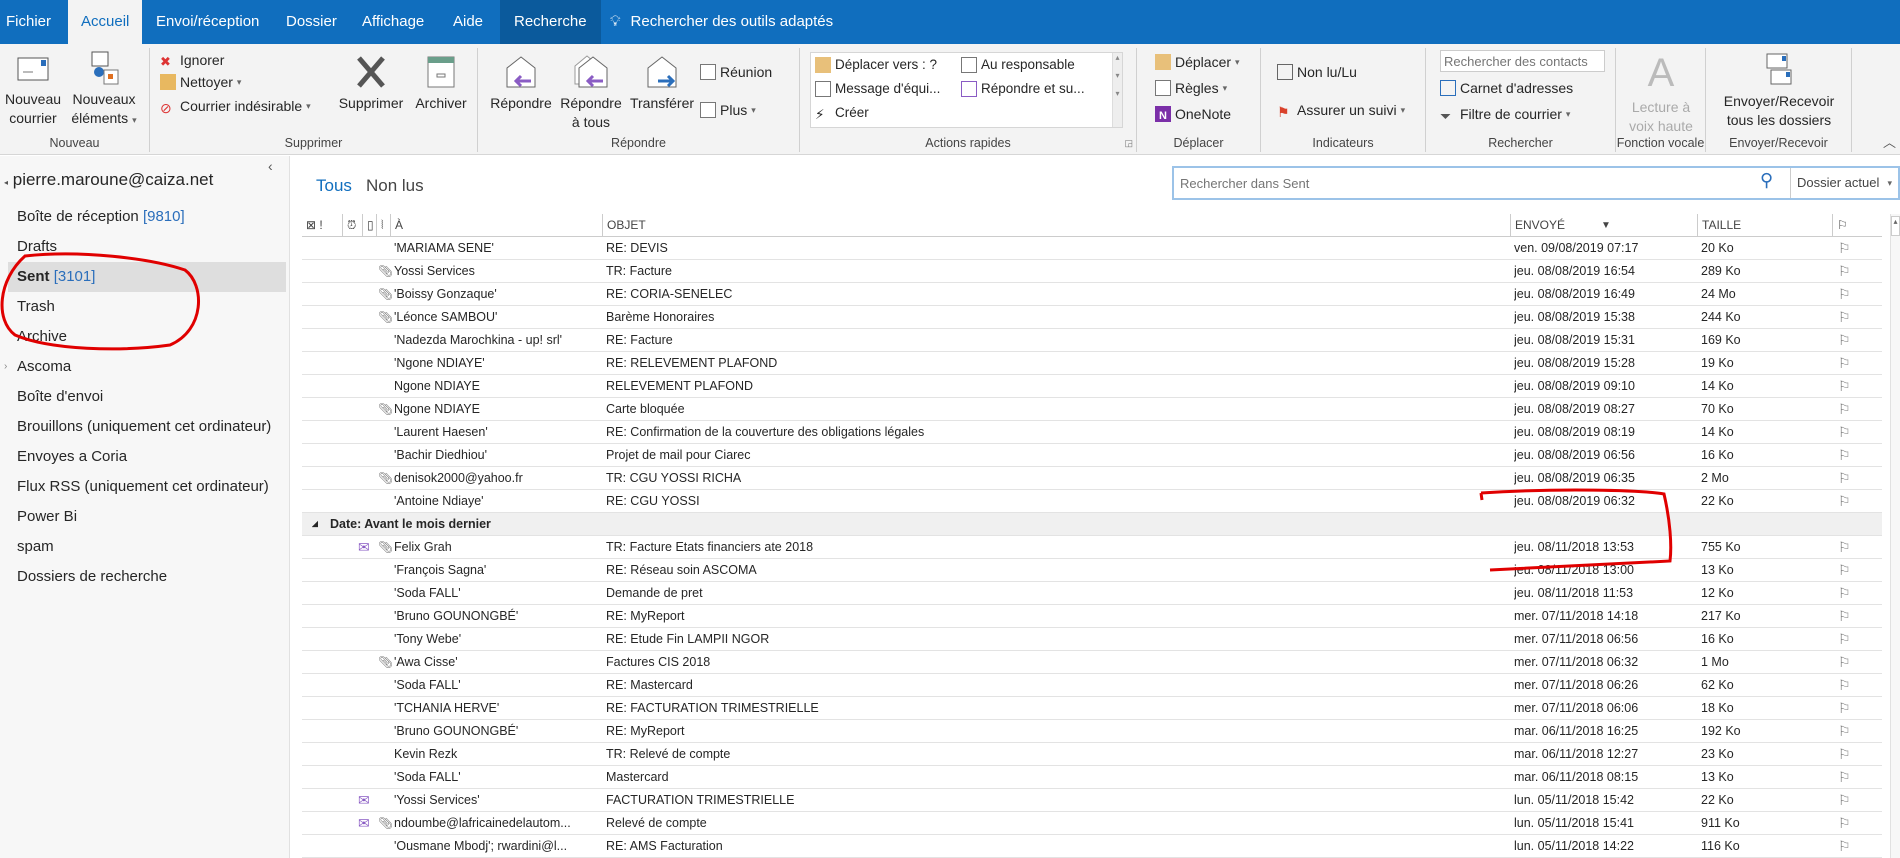 This screenshot has height=858, width=1900. Describe the element at coordinates (1889, 141) in the screenshot. I see `collapse-ribbon-icon: ︿` at that location.